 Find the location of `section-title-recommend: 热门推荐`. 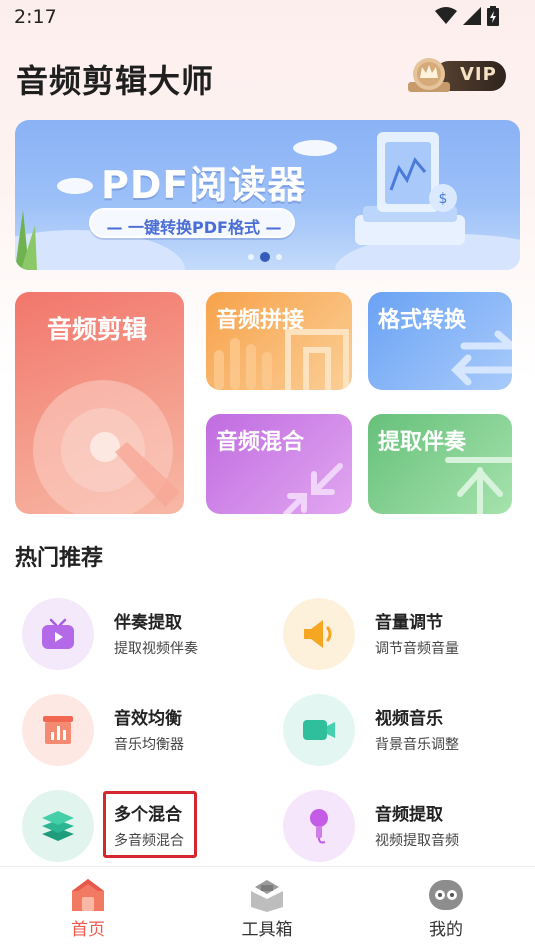

section-title-recommend: 热门推荐 is located at coordinates (59, 558).